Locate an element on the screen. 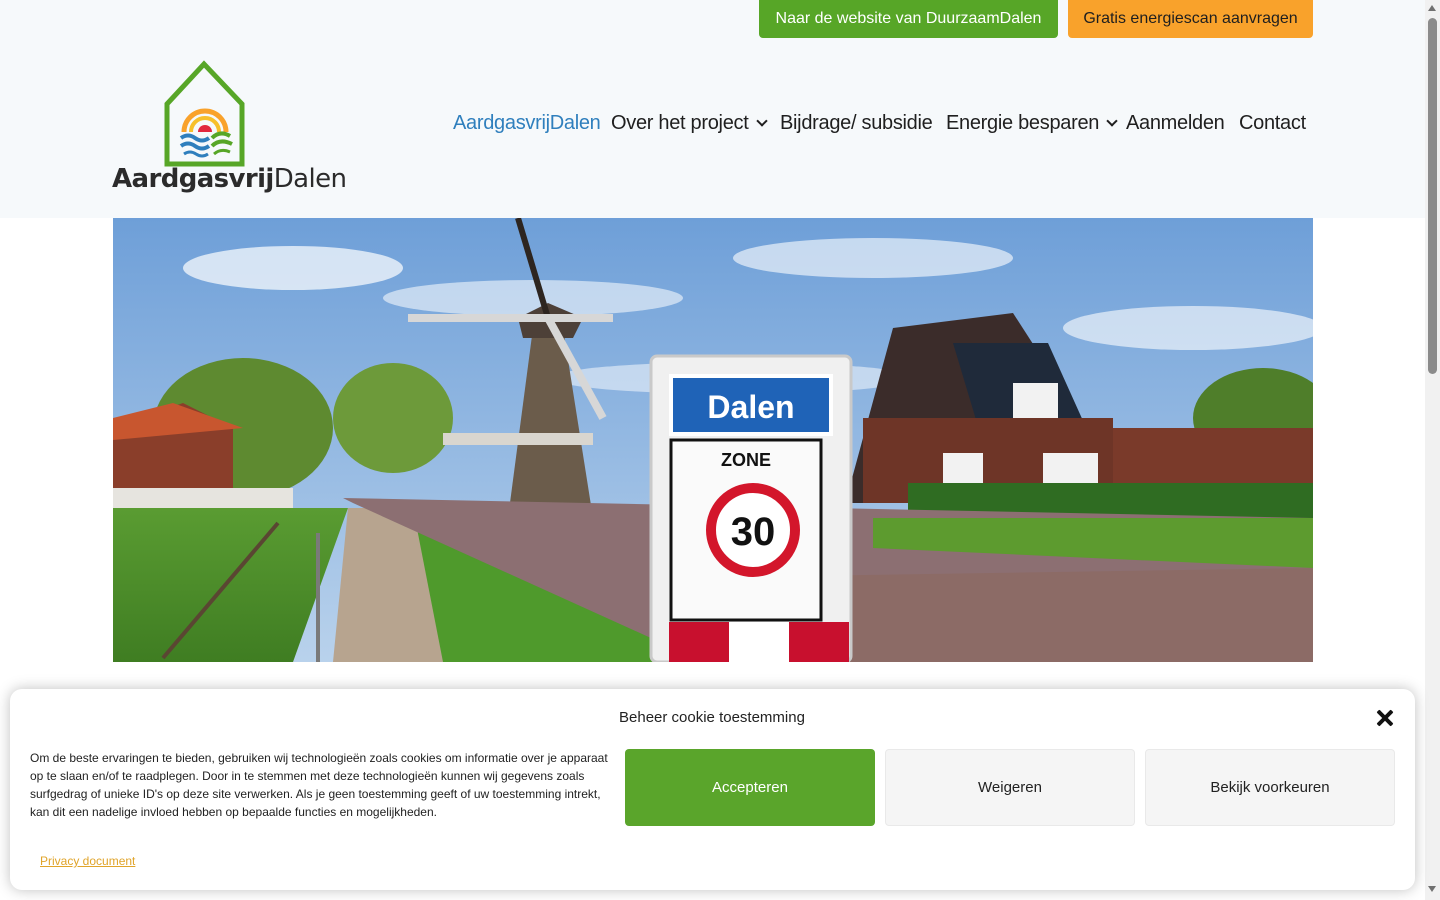 The width and height of the screenshot is (1440, 900). scroll-up-arrow-icon is located at coordinates (1432, 8).